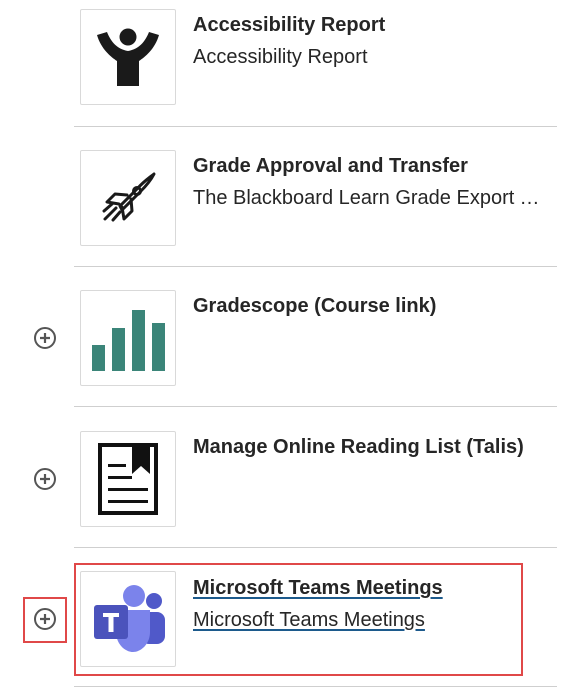 The height and width of the screenshot is (700, 562). What do you see at coordinates (370, 620) in the screenshot?
I see `tool-description: Microsoft Teams Meetings` at bounding box center [370, 620].